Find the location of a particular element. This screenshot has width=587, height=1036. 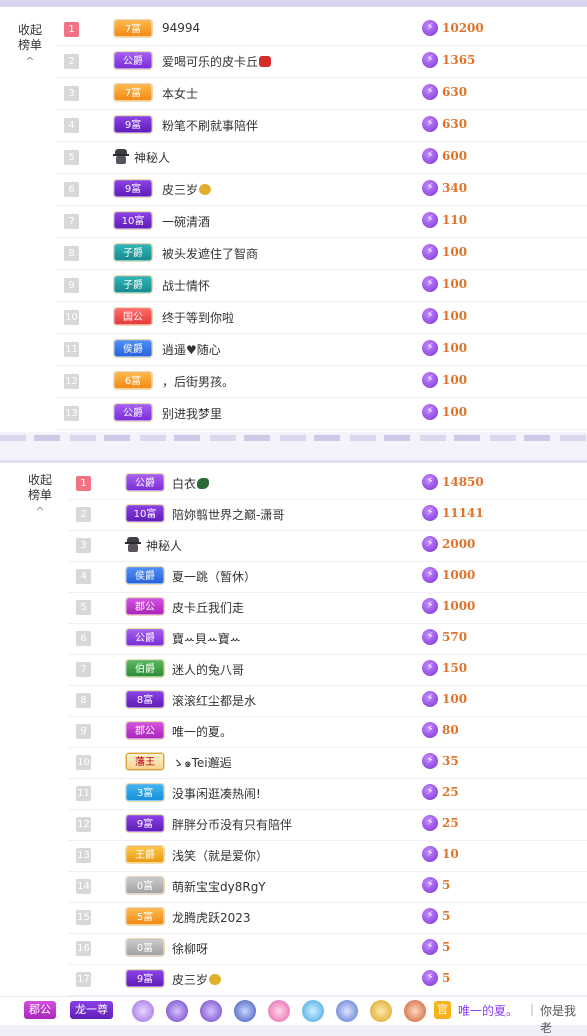

rank-row: 4 9富 粉笔不刷就事陪伴 ⚡ 630 is located at coordinates (321, 125).